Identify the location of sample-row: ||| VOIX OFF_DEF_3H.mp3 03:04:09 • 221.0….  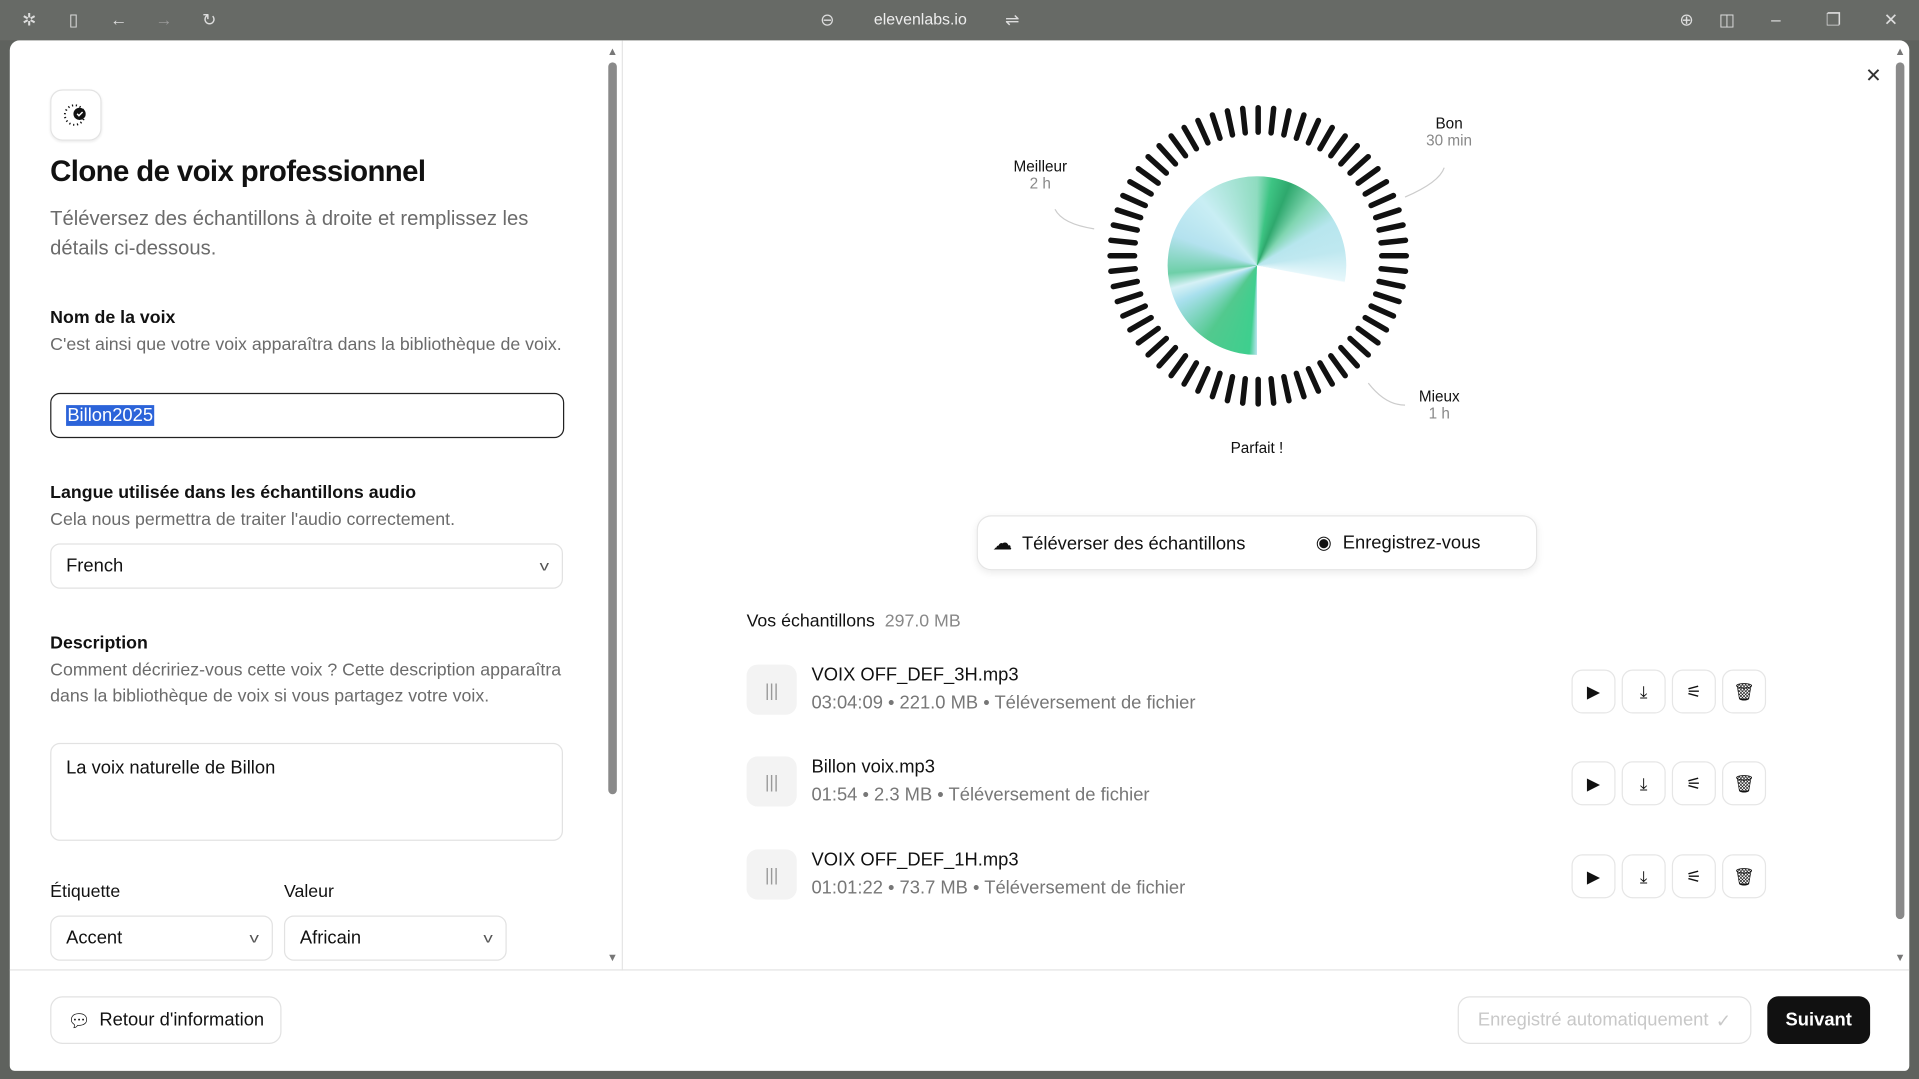
(1260, 691).